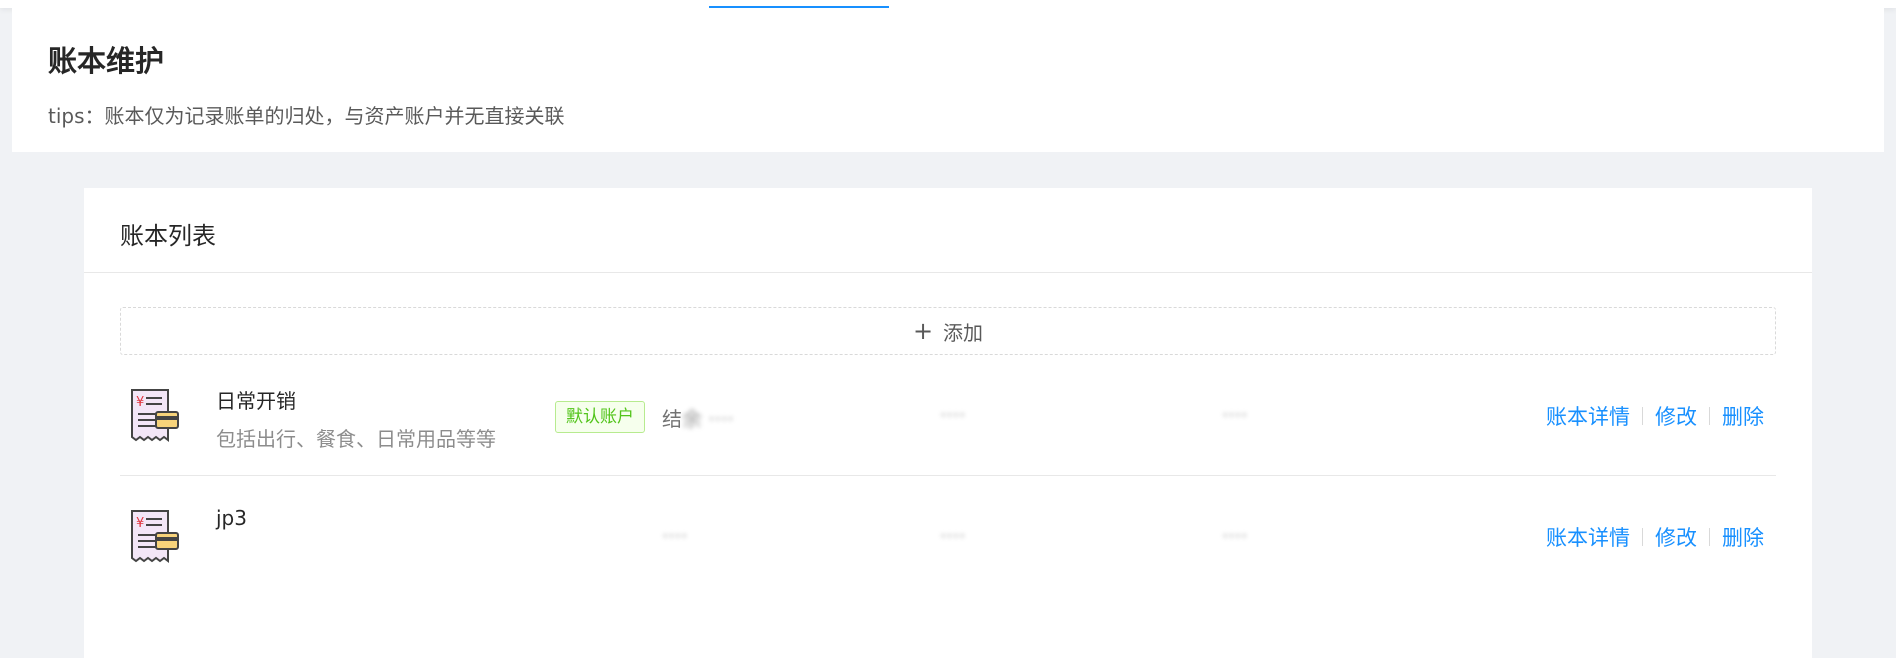  I want to click on add-button-label: 添加, so click(963, 332).